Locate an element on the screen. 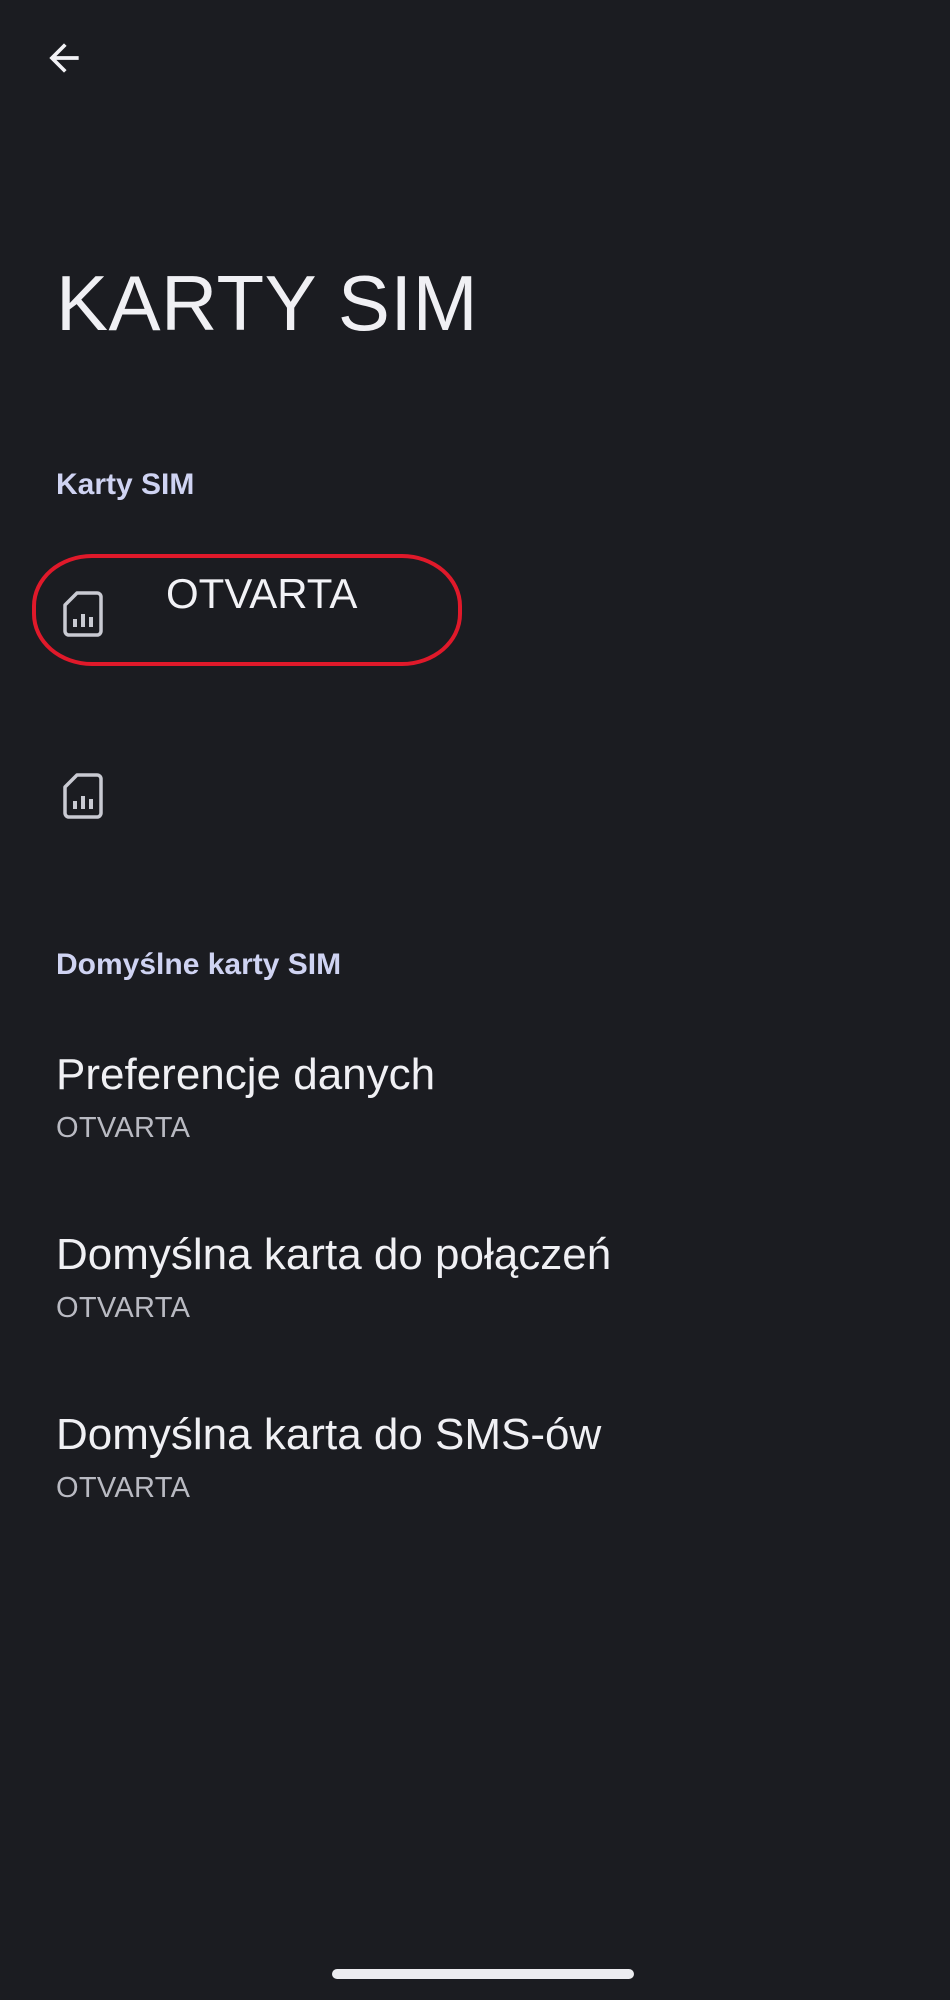  section-header-sim-cards: Karty SIM is located at coordinates (125, 484).